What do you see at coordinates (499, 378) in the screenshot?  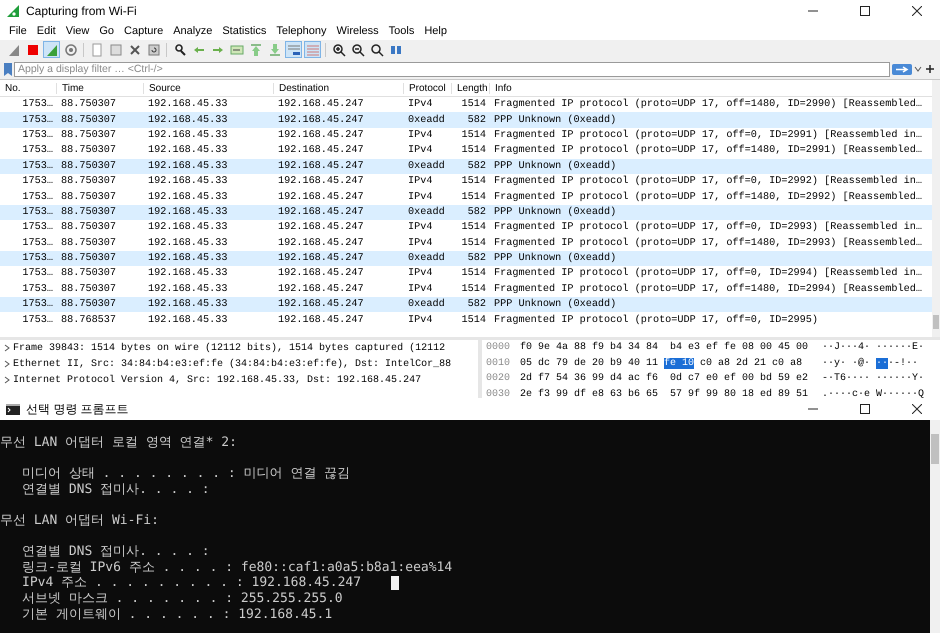 I see `hex-offset: 0020` at bounding box center [499, 378].